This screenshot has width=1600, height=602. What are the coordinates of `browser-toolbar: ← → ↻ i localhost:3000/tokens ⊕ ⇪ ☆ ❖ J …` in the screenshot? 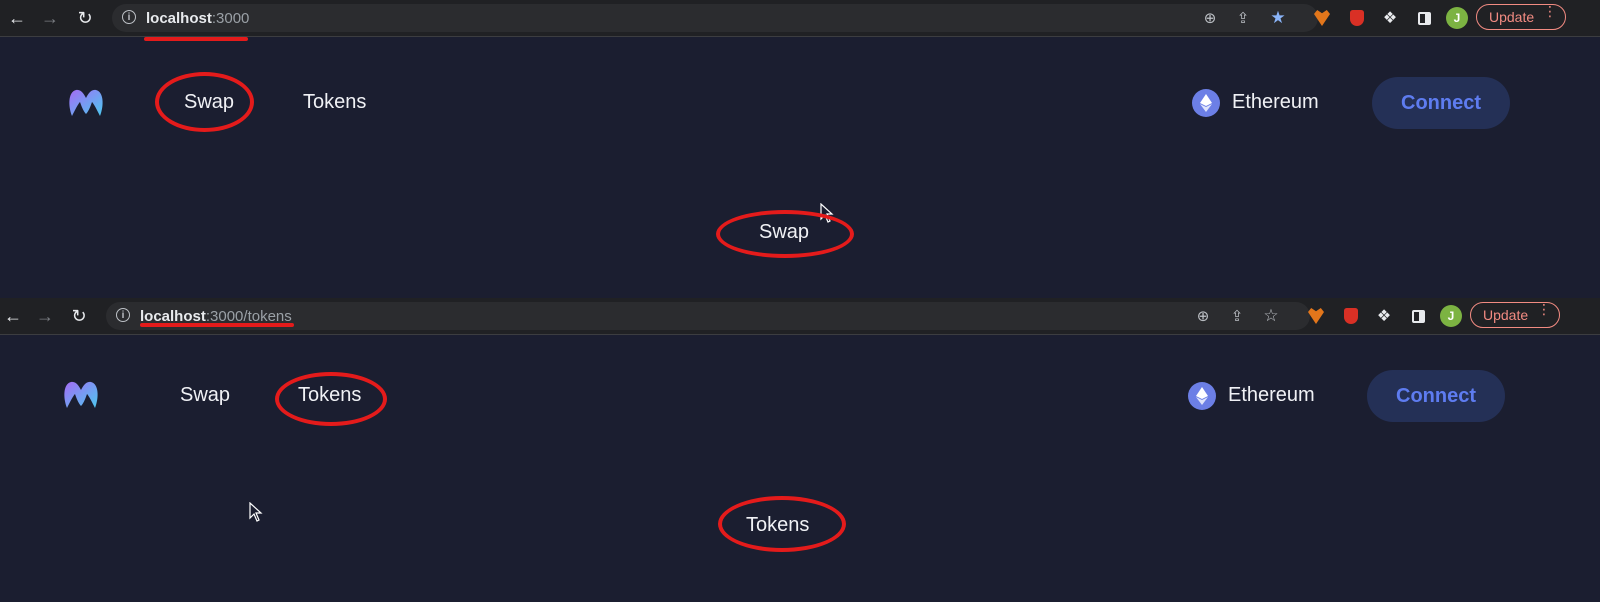 It's located at (800, 316).